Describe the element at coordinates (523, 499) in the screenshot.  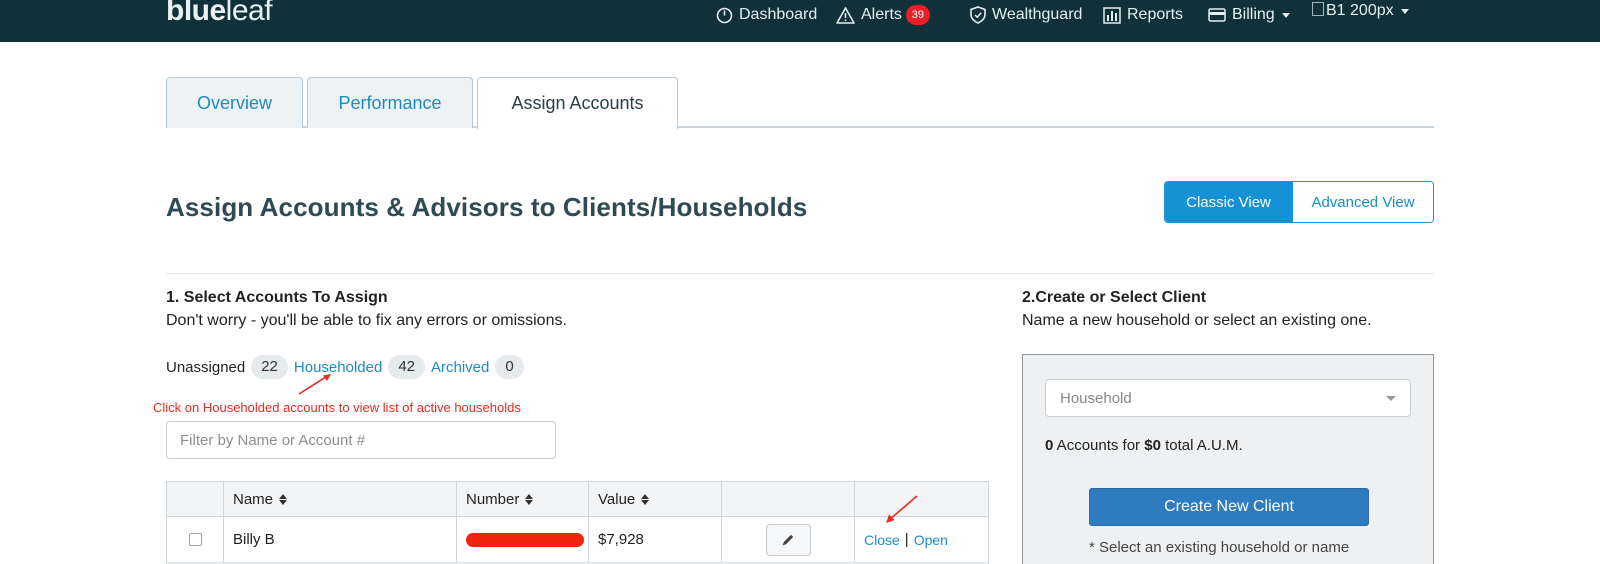
I see `header-number: Number` at that location.